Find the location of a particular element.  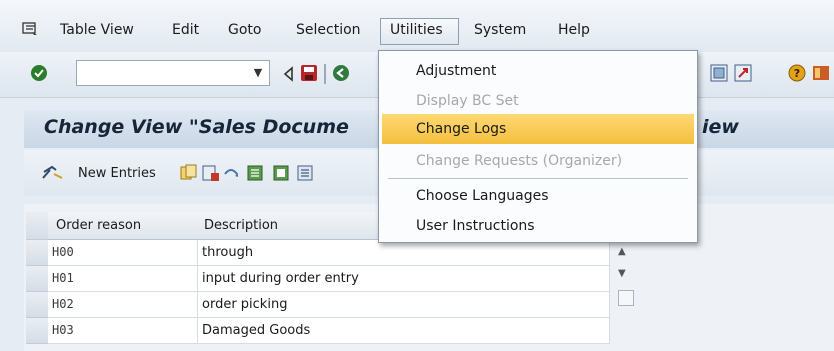

order-reason-cell: H02 is located at coordinates (123, 305).